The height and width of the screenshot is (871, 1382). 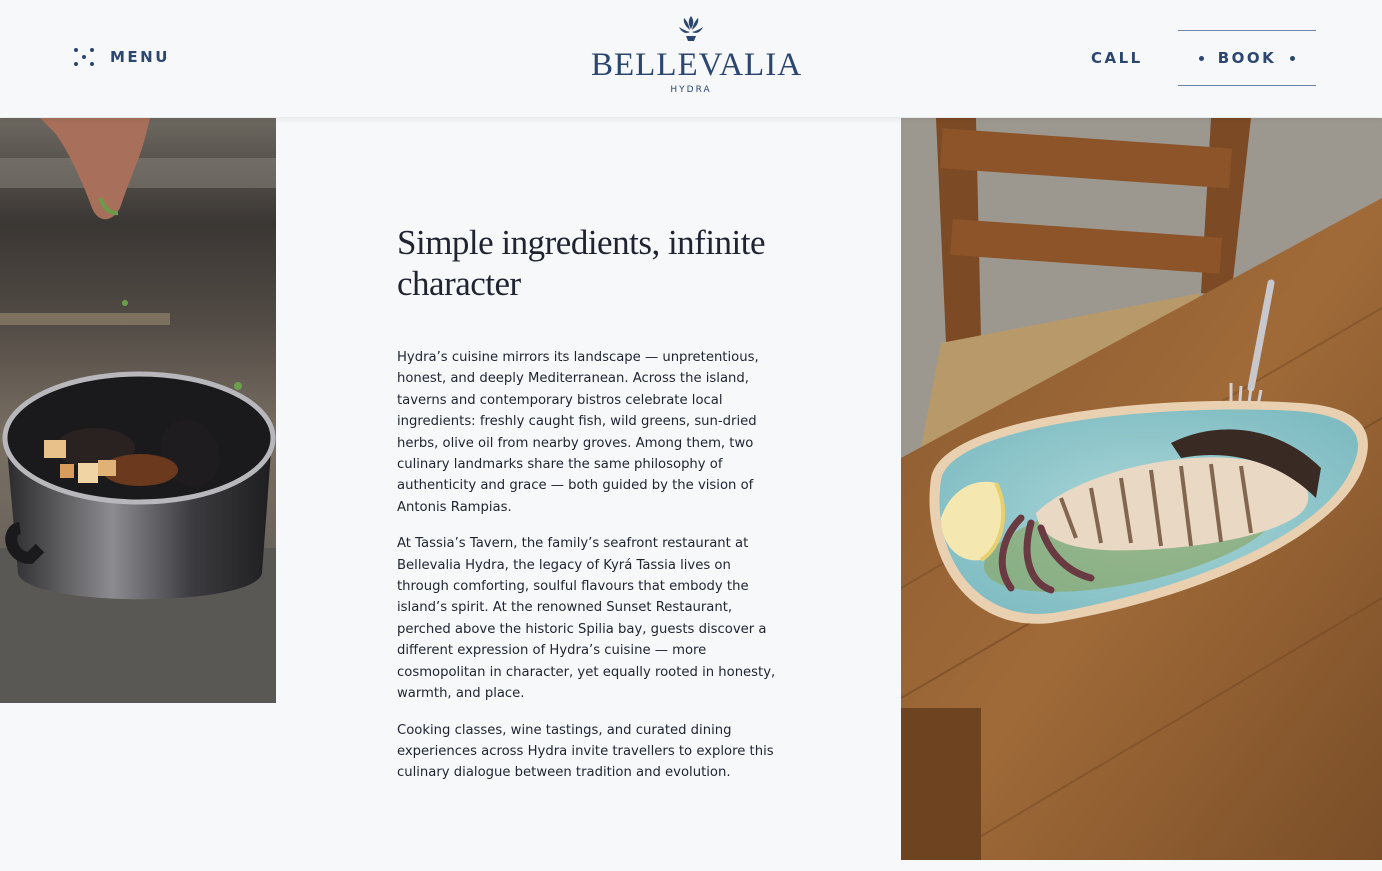 I want to click on logo-location: HYDRA, so click(x=691, y=90).